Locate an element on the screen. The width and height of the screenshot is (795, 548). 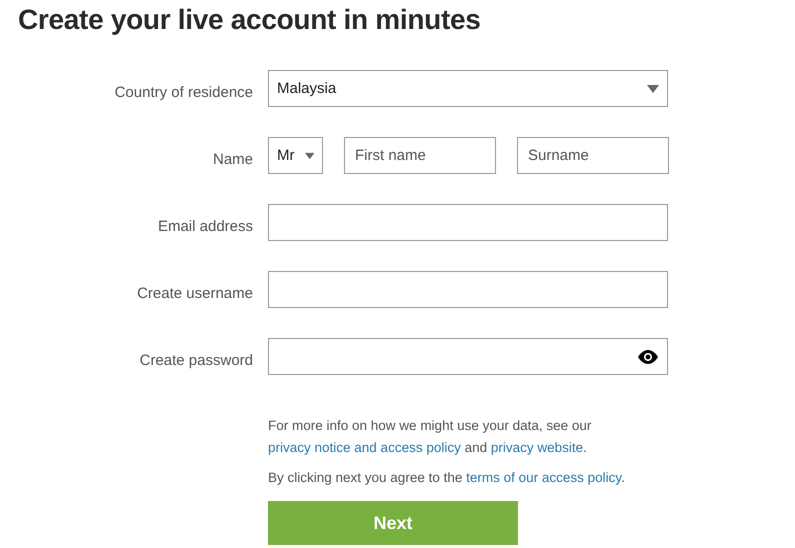
field-label: Create username is located at coordinates (195, 293).